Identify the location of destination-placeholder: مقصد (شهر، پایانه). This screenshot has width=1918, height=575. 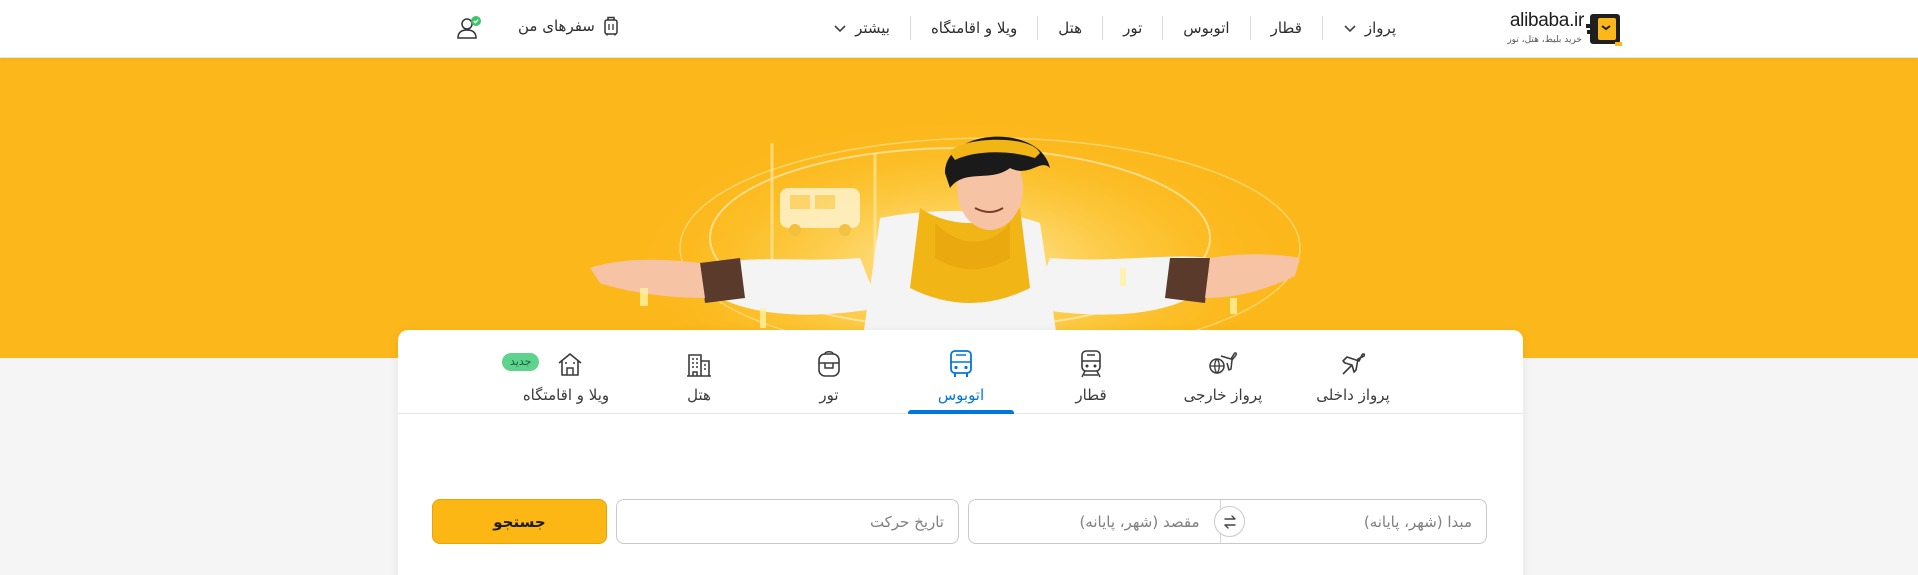
(1139, 521).